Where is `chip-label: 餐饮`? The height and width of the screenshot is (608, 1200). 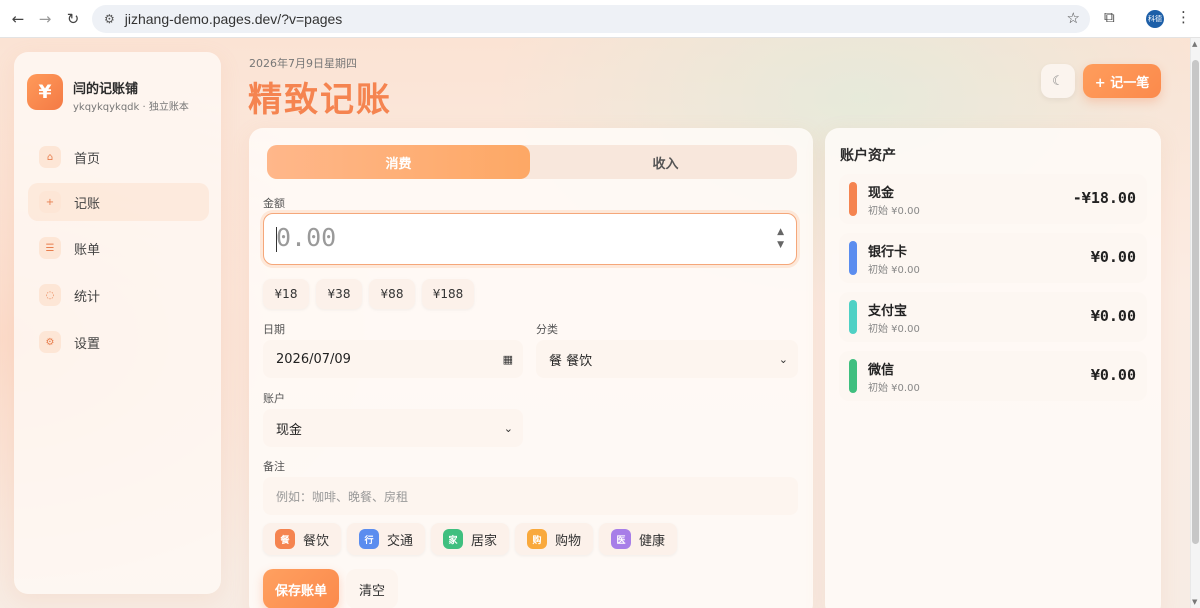 chip-label: 餐饮 is located at coordinates (316, 541).